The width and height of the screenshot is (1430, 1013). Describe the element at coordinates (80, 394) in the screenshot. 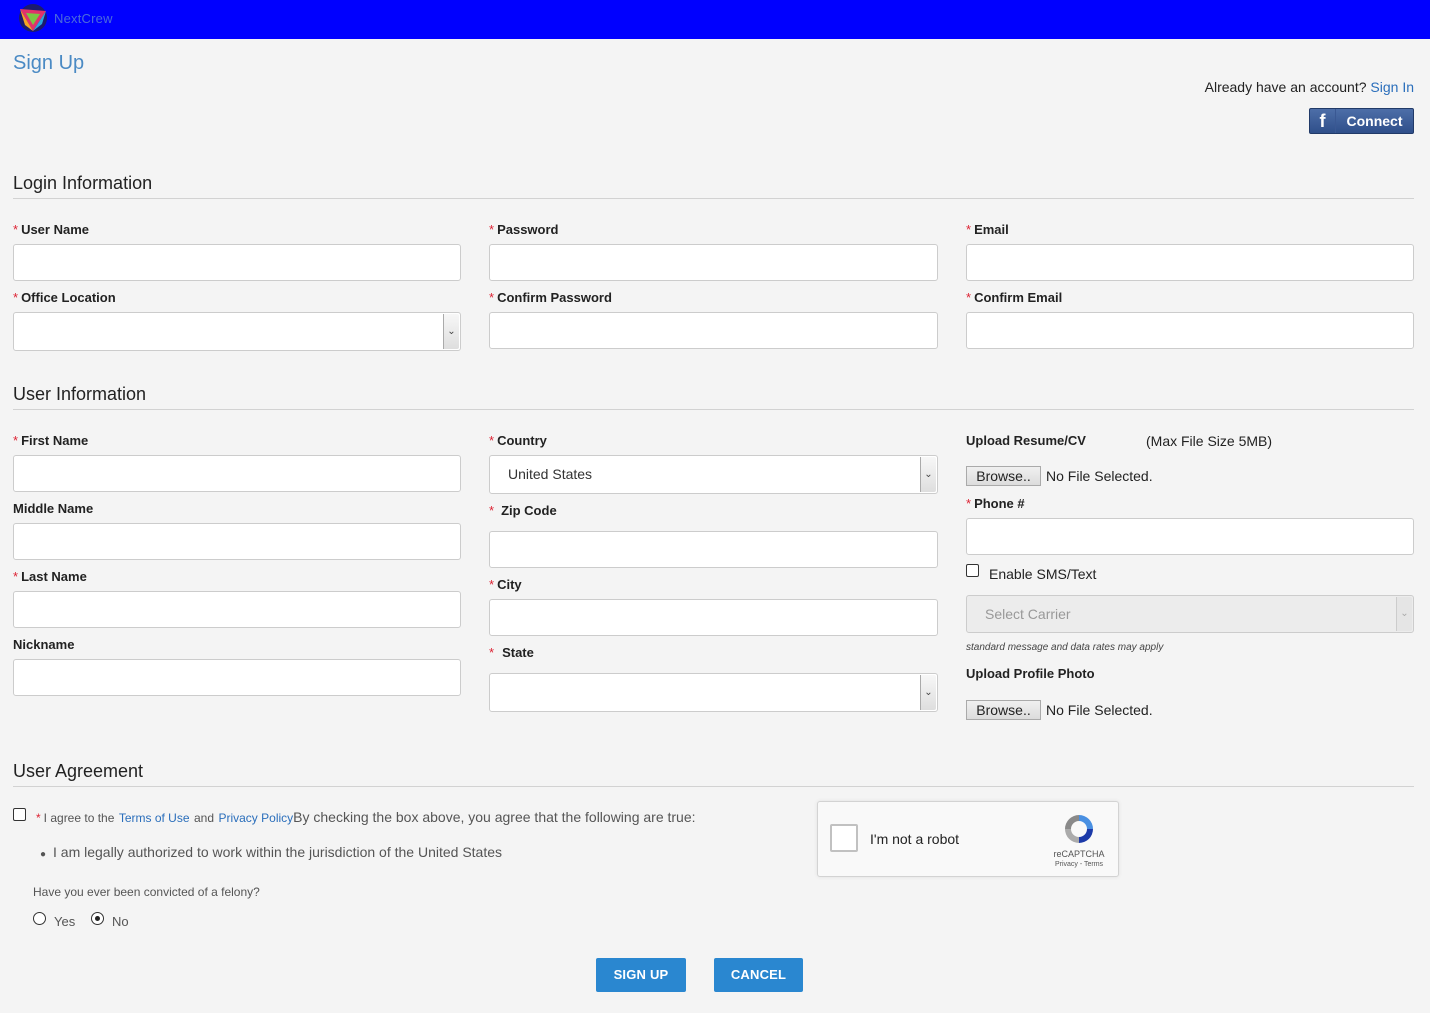

I see `section-title-user: User Information` at that location.